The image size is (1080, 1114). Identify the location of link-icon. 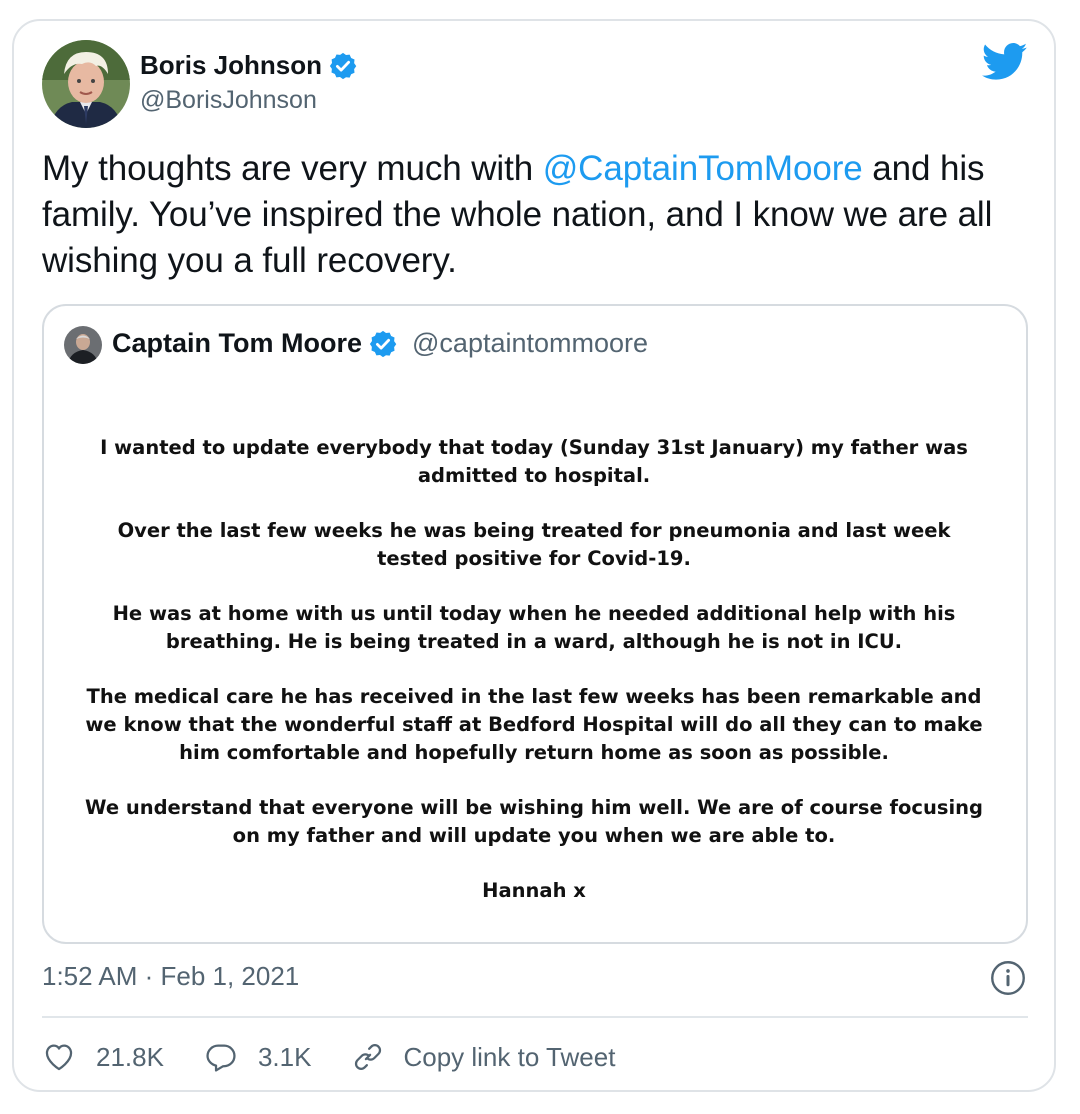
(368, 1057).